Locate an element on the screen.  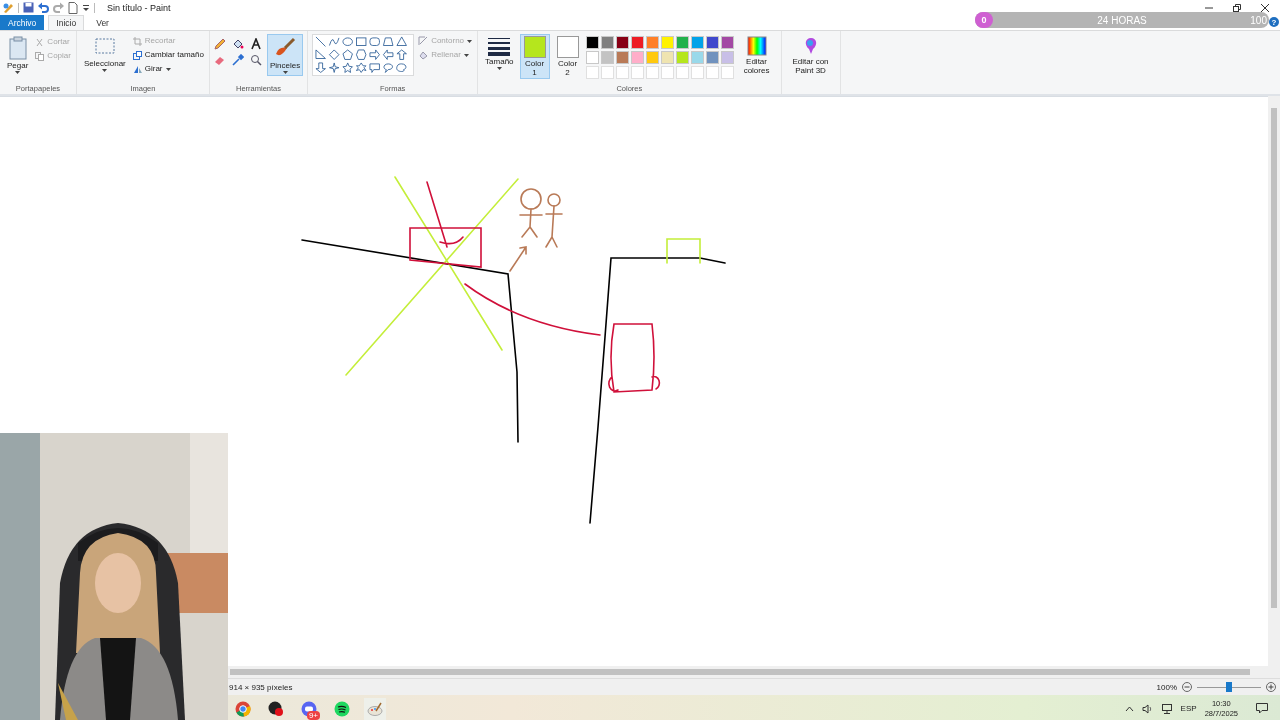
scissors-icon is located at coordinates (40, 42).